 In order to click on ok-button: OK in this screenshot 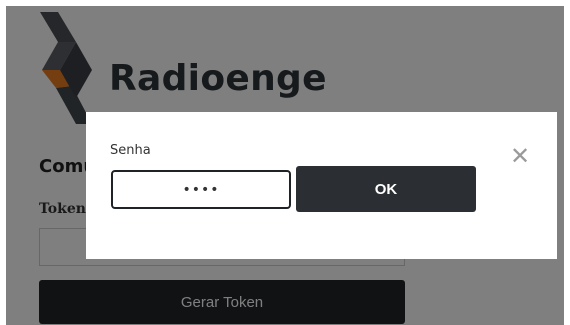, I will do `click(386, 189)`.